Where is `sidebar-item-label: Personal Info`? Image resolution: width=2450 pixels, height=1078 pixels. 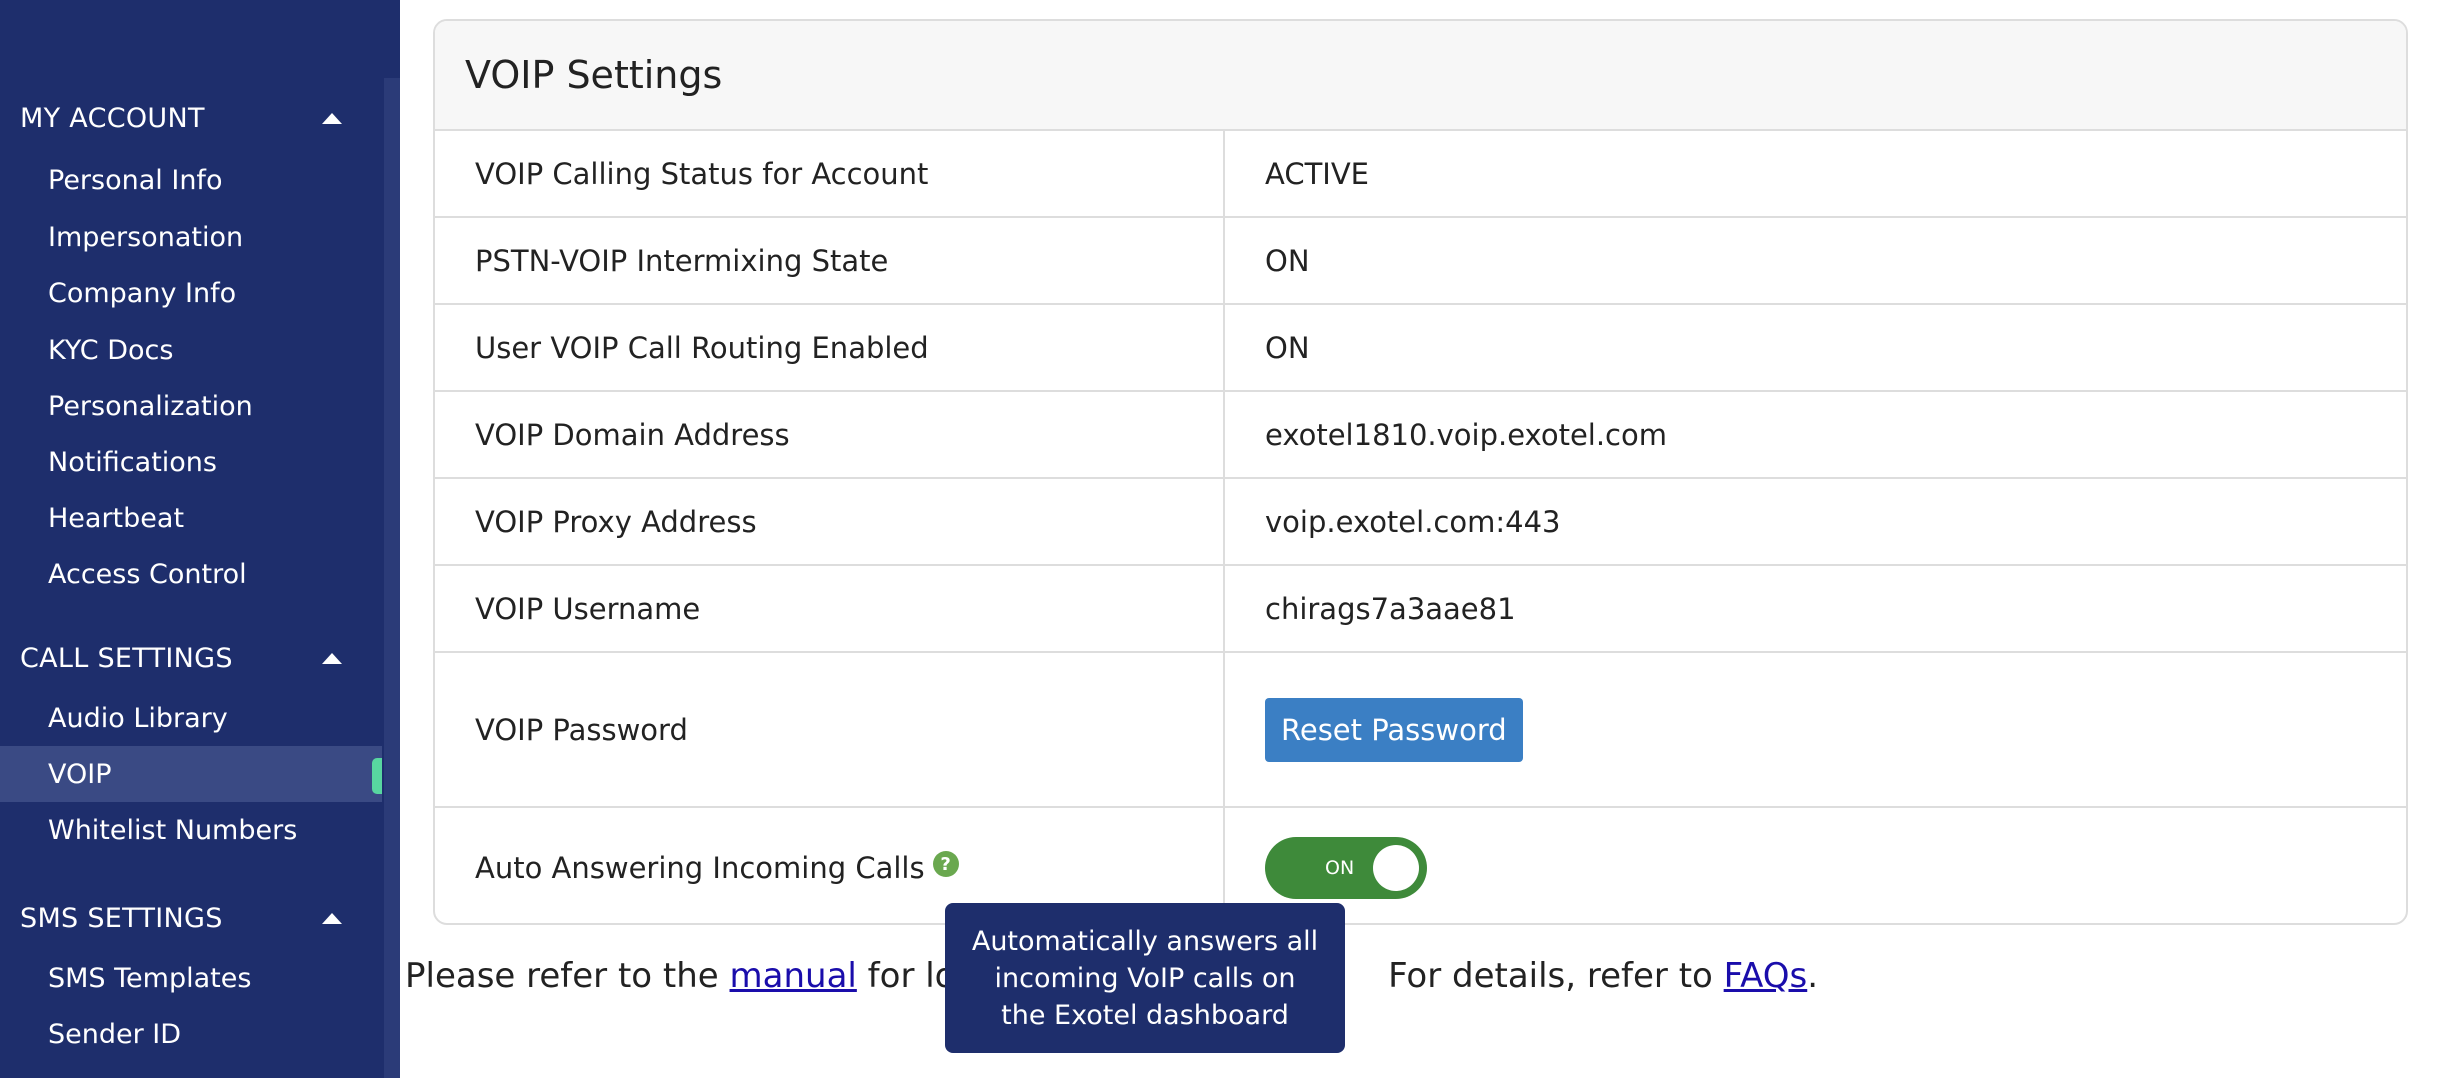 sidebar-item-label: Personal Info is located at coordinates (135, 180).